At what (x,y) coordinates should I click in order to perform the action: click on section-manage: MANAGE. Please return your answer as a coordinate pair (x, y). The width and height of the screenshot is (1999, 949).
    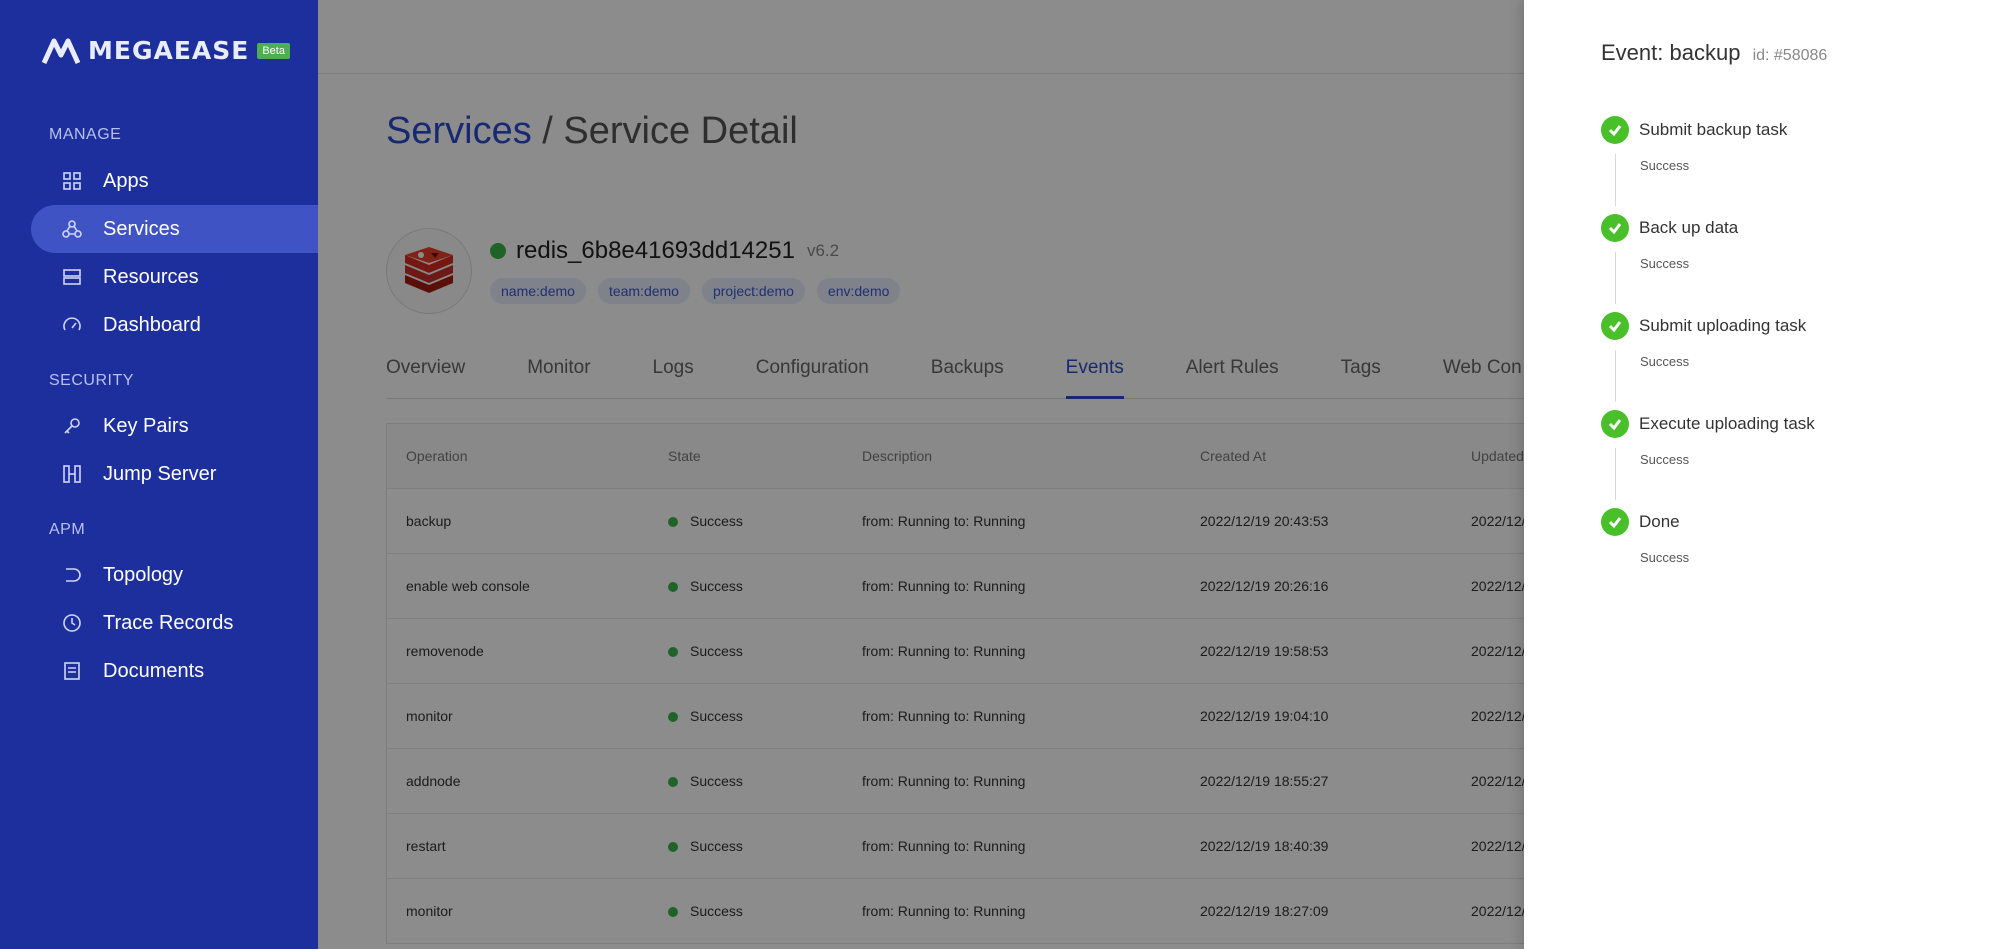
    Looking at the image, I should click on (85, 134).